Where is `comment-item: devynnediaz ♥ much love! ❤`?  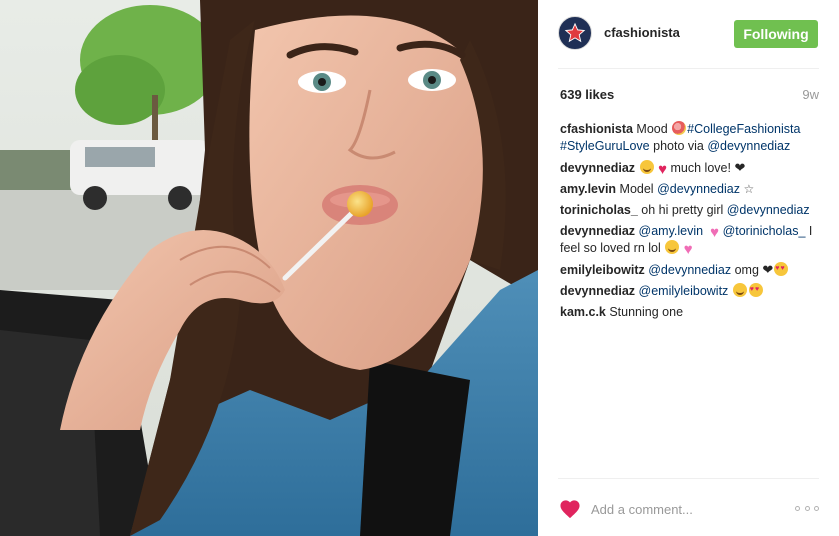 comment-item: devynnediaz ♥ much love! ❤ is located at coordinates (691, 168).